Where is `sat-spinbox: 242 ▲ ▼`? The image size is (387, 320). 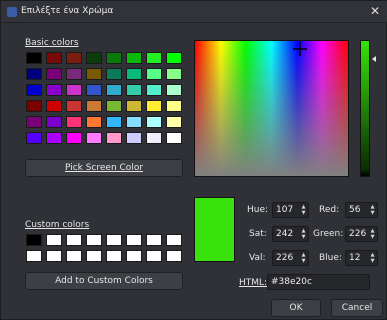
sat-spinbox: 242 ▲ ▼ is located at coordinates (290, 234).